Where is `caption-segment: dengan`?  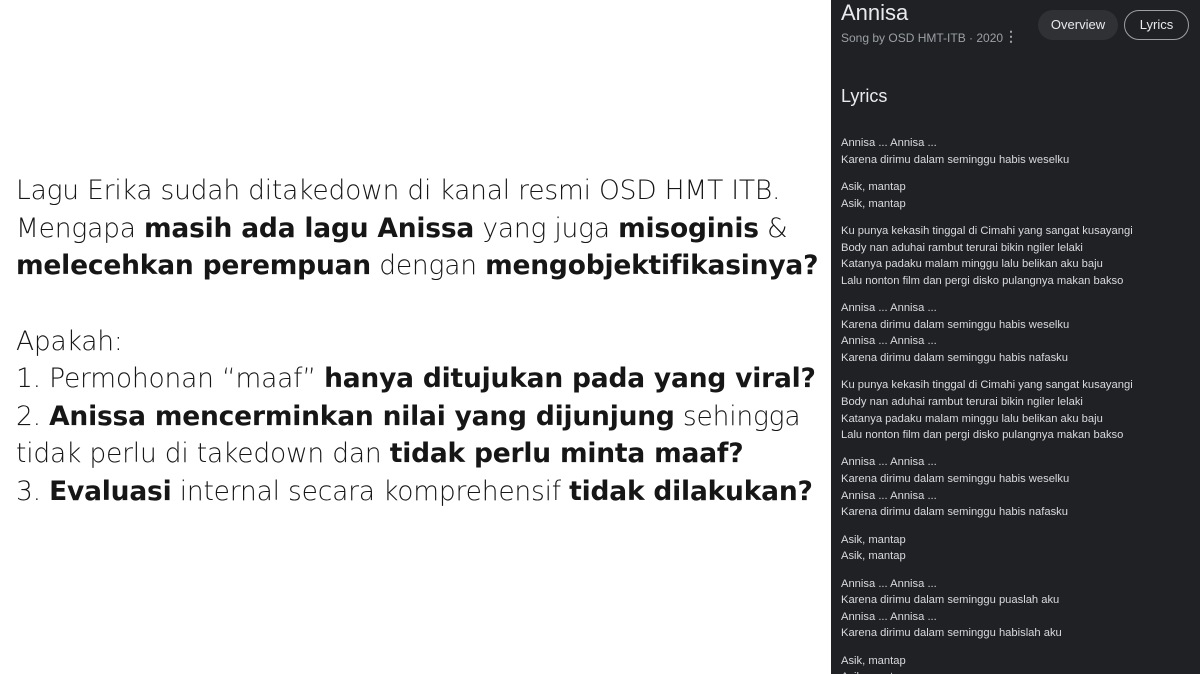 caption-segment: dengan is located at coordinates (428, 265).